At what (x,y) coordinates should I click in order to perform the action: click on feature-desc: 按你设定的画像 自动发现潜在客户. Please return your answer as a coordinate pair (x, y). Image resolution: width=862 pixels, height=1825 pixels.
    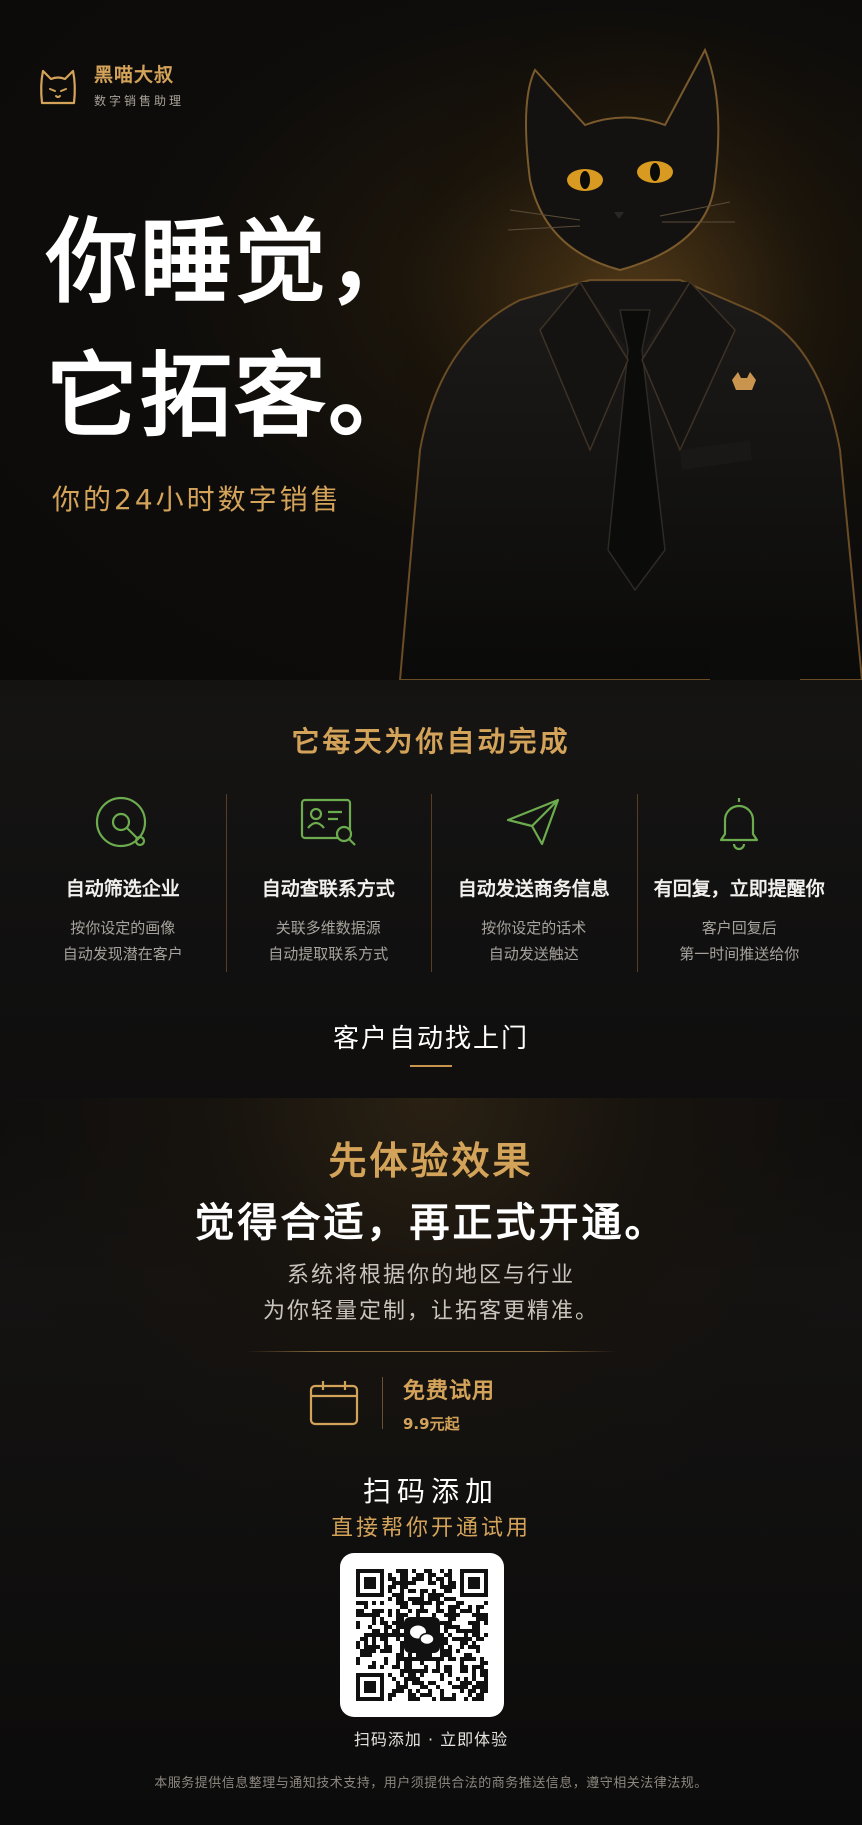
    Looking at the image, I should click on (123, 941).